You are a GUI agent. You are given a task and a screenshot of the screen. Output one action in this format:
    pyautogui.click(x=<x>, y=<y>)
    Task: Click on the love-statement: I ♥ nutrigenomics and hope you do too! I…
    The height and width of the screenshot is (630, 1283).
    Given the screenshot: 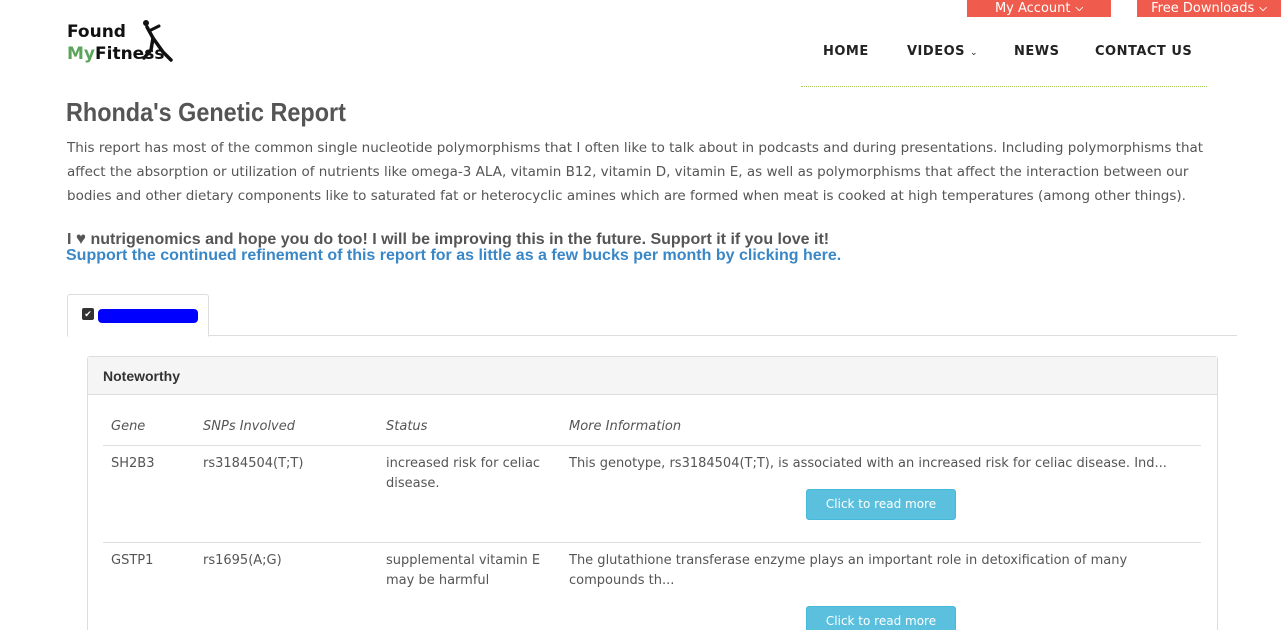 What is the action you would take?
    pyautogui.click(x=448, y=239)
    